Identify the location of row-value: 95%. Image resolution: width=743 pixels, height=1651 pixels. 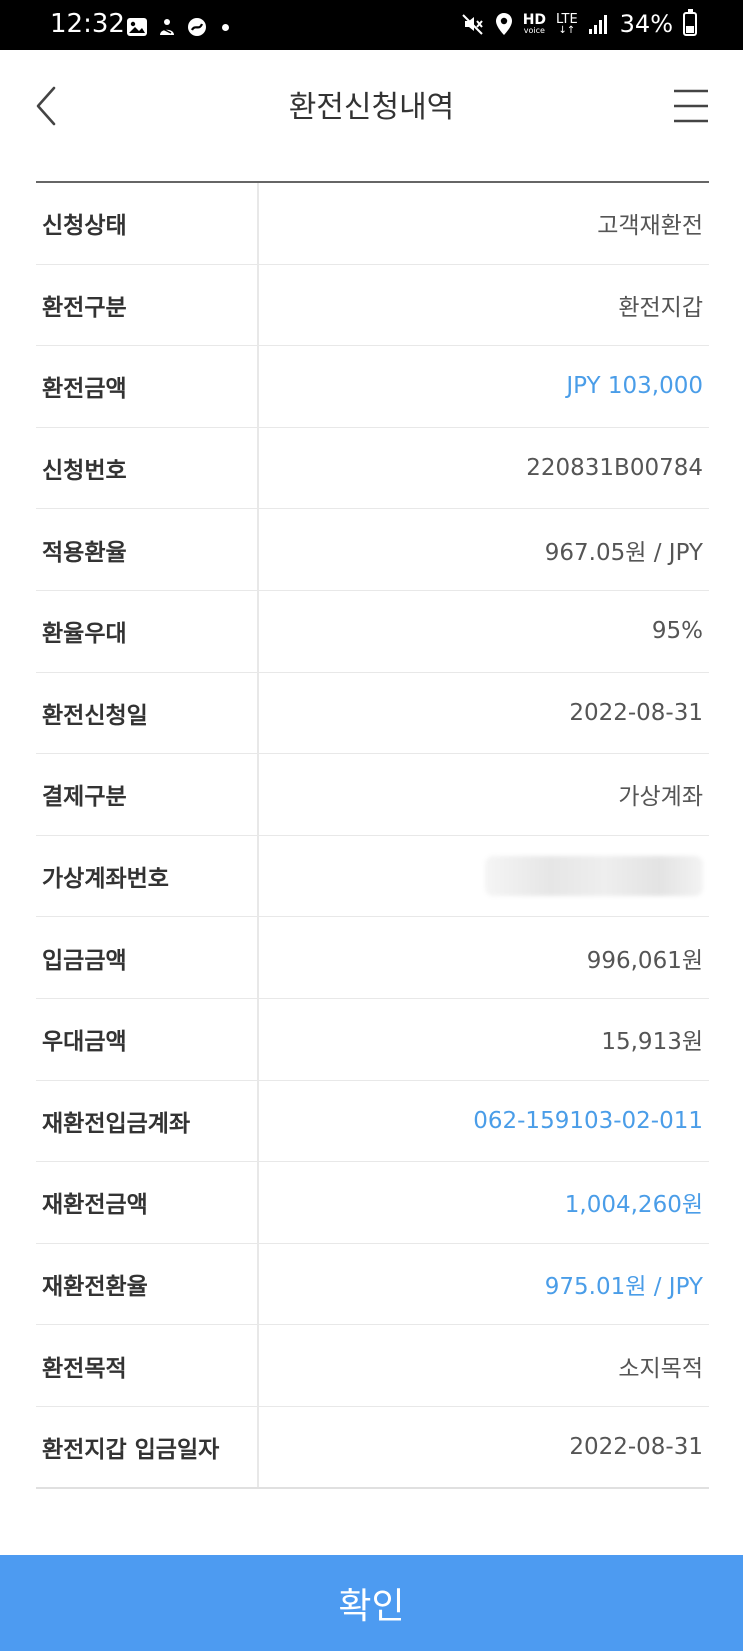
(677, 631).